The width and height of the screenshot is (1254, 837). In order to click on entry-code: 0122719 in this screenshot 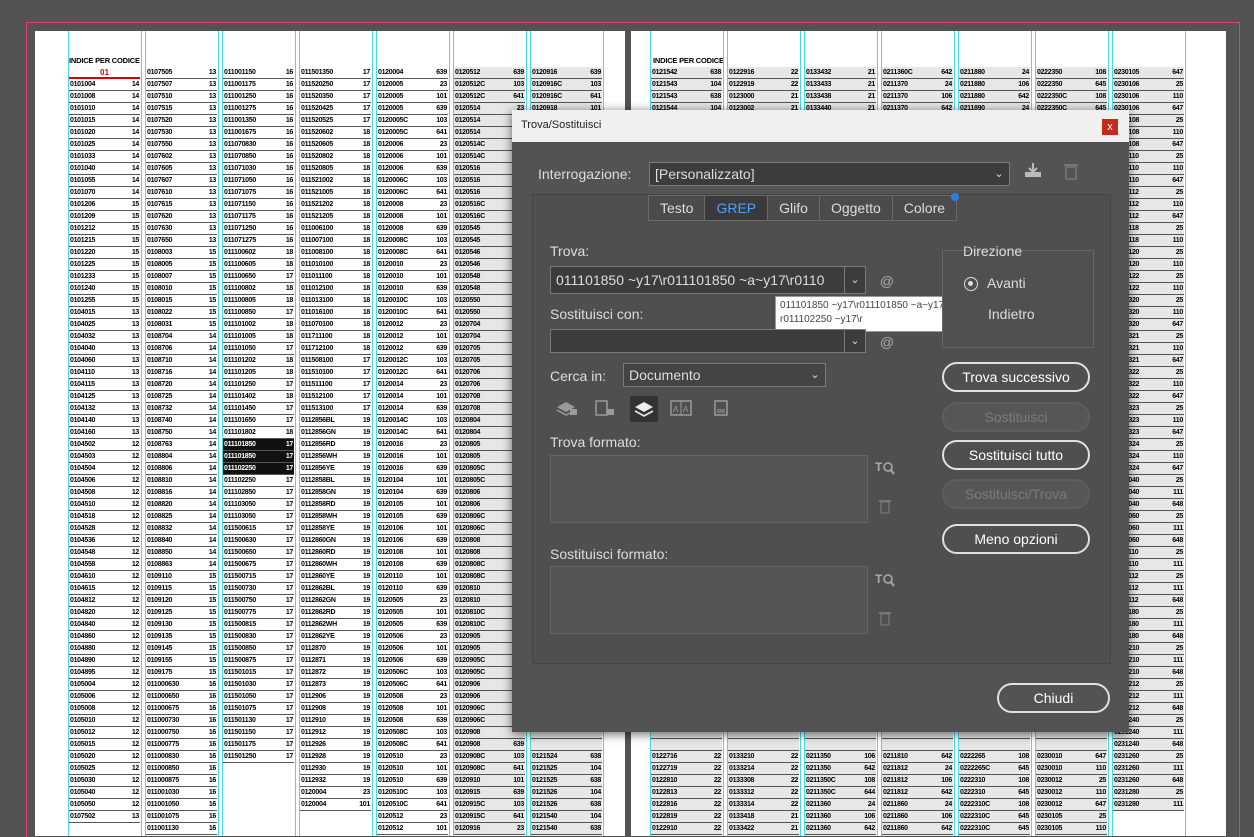, I will do `click(665, 768)`.